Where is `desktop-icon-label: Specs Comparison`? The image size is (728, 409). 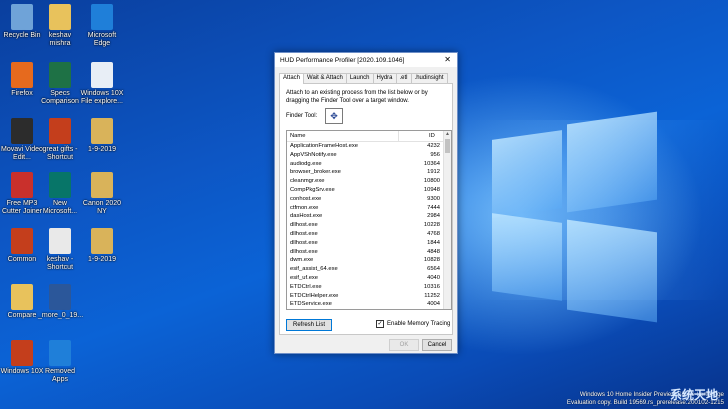 desktop-icon-label: Specs Comparison is located at coordinates (60, 97).